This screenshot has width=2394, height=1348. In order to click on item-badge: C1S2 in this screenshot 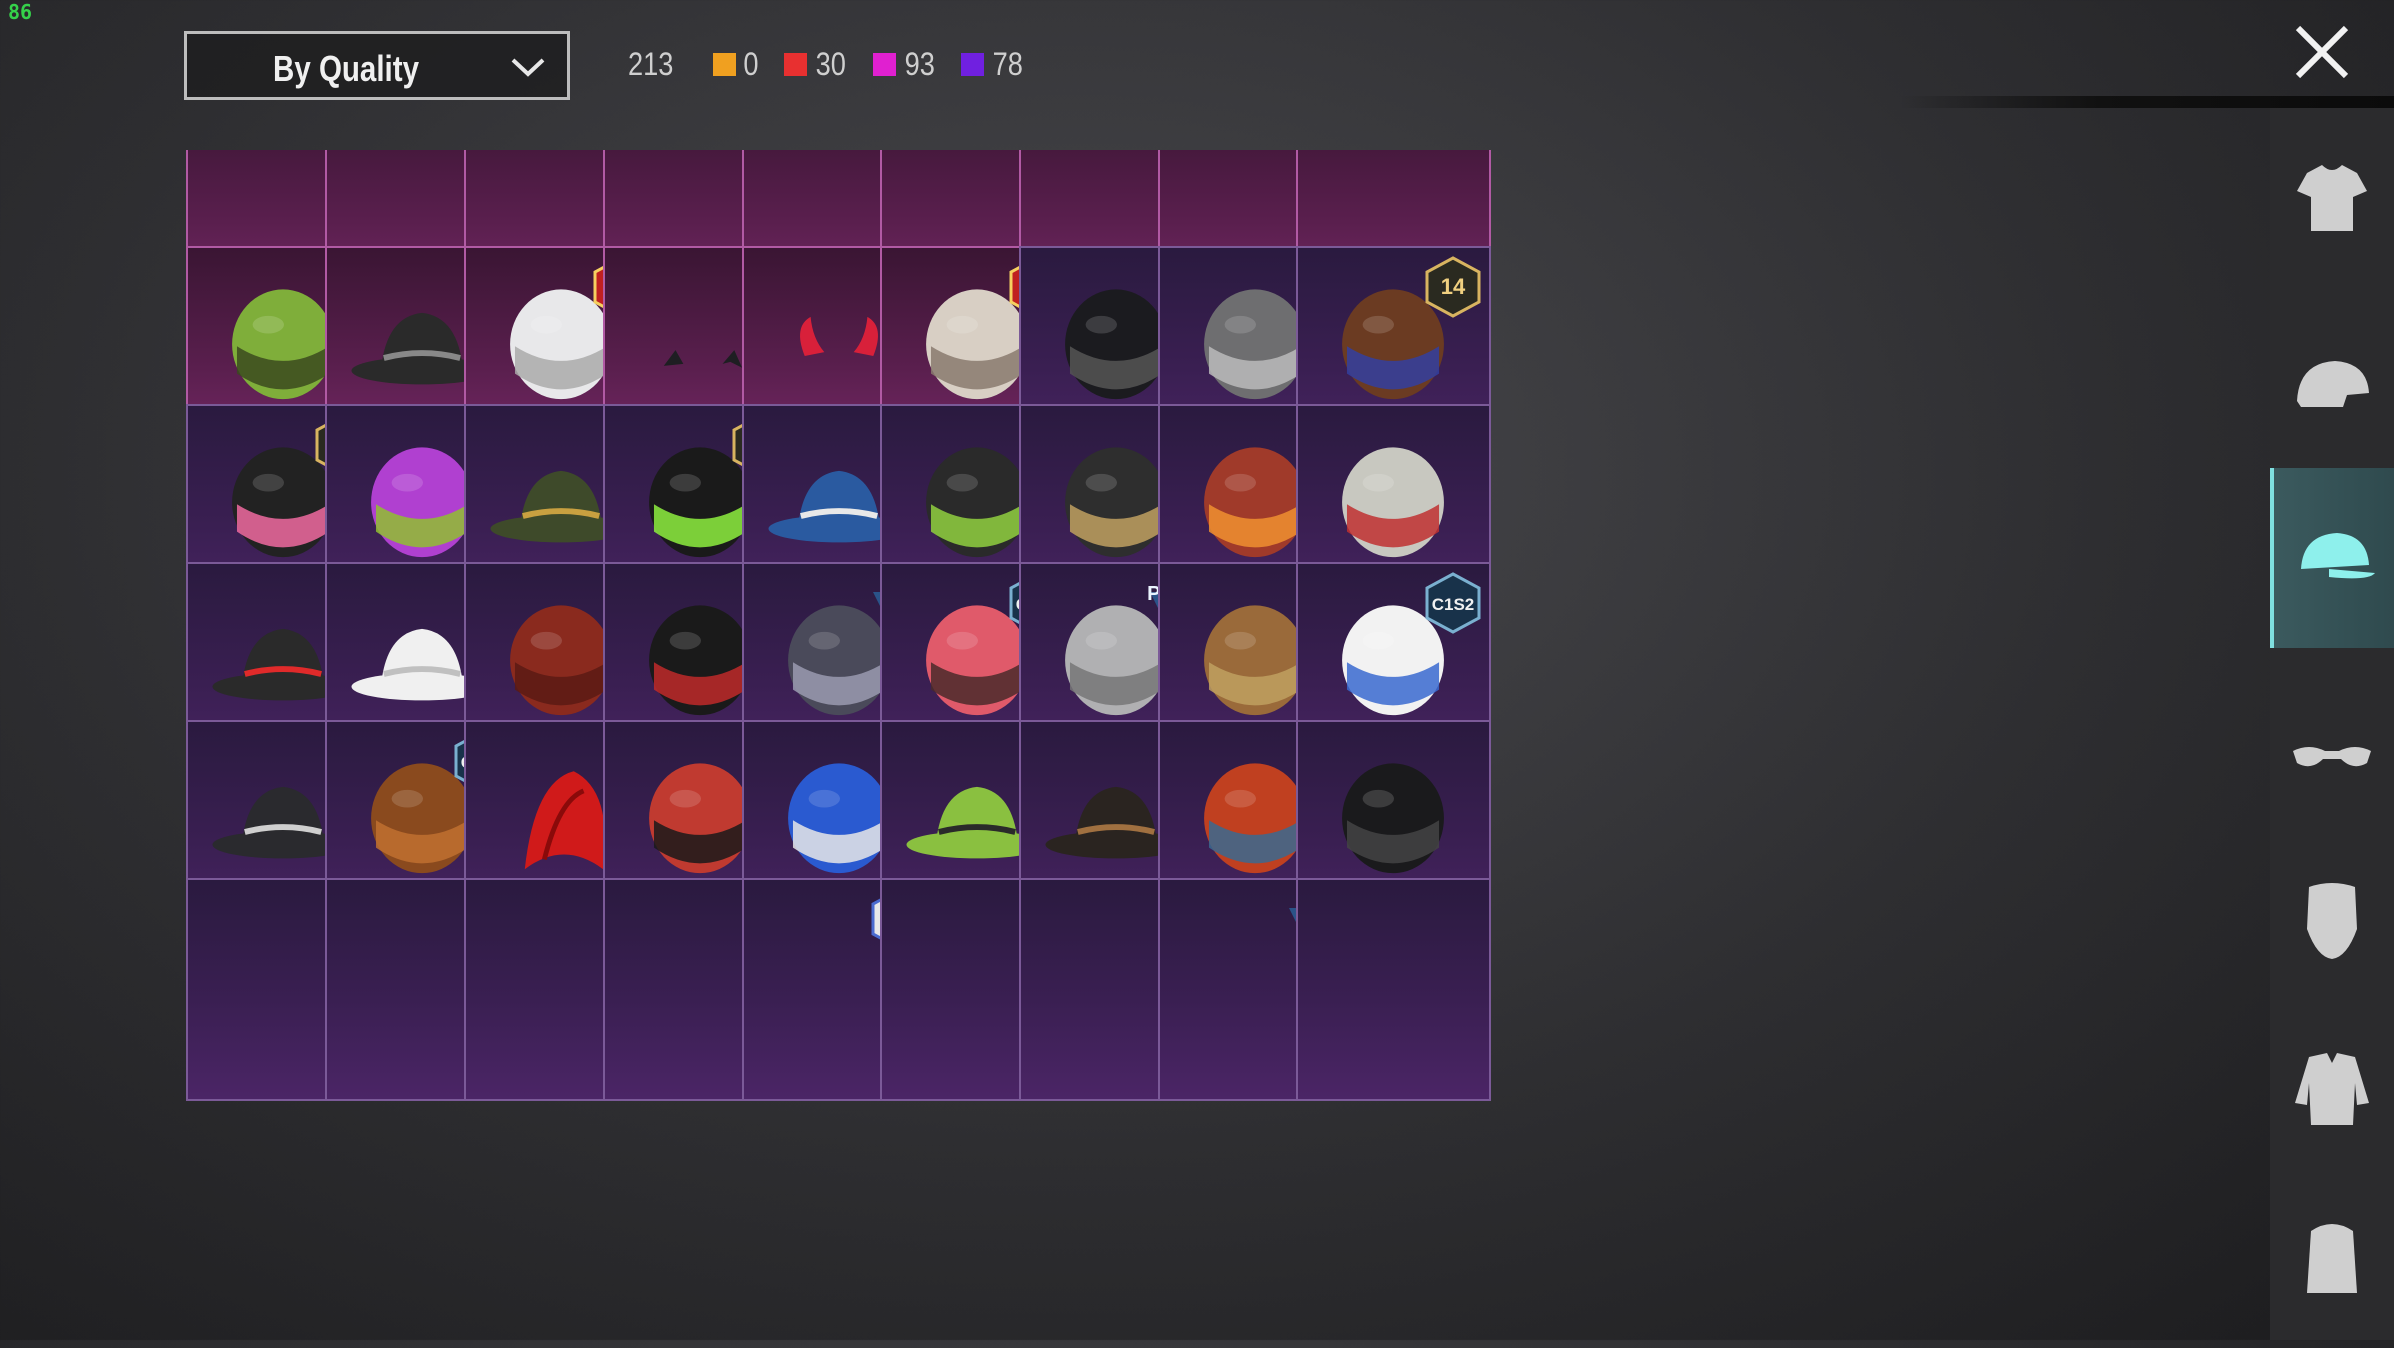, I will do `click(1453, 605)`.